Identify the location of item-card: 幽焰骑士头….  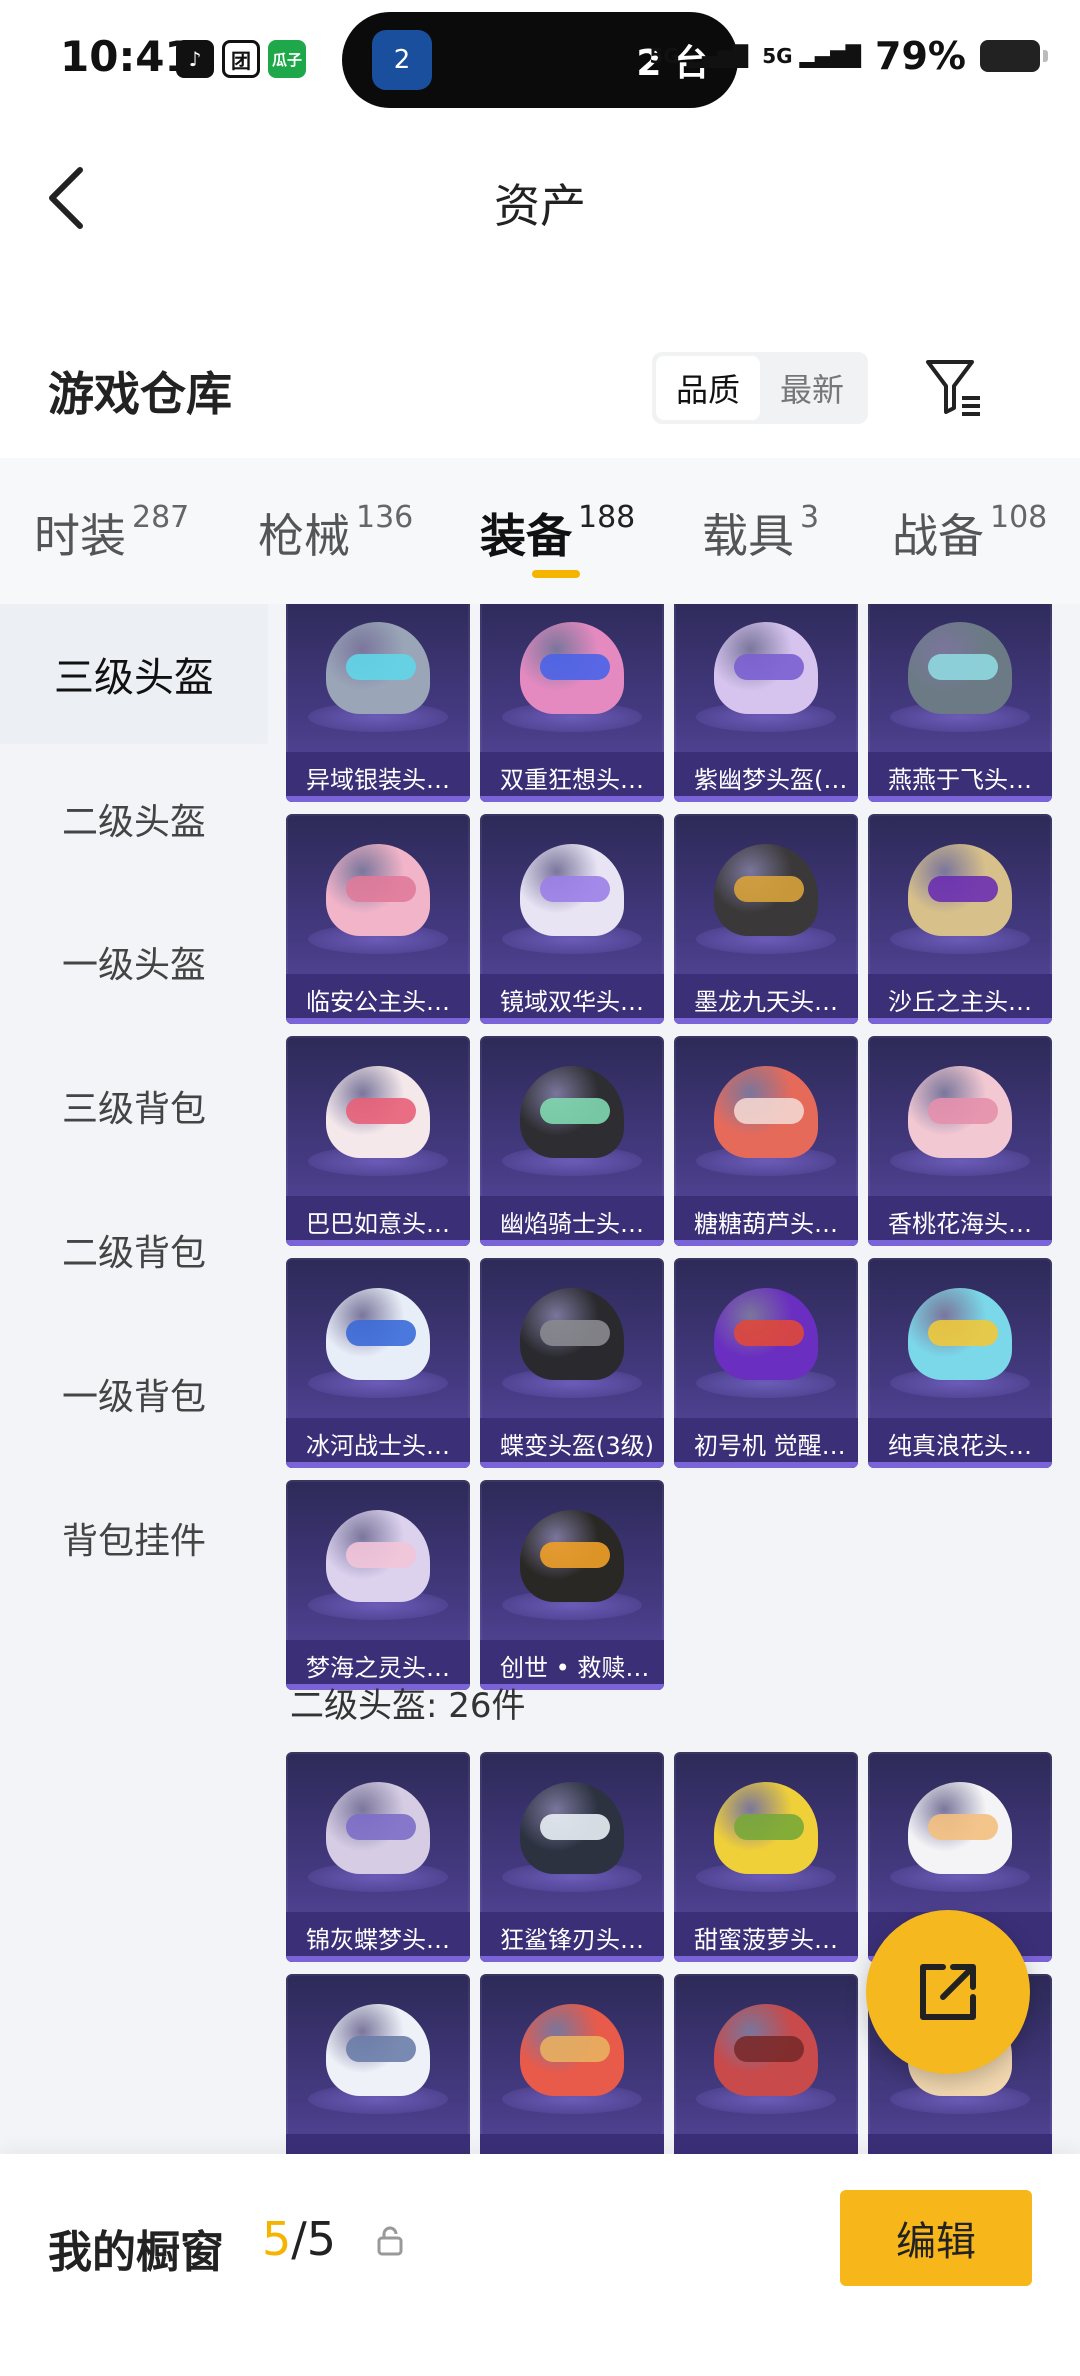
(572, 1141).